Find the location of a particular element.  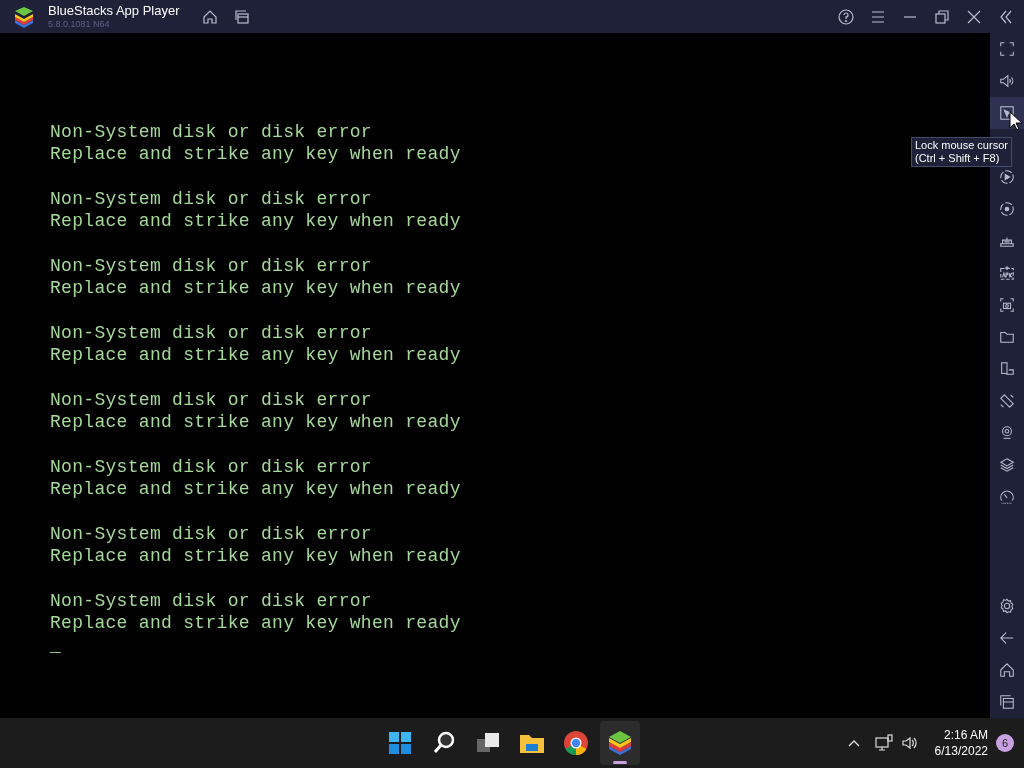

location-pin-icon is located at coordinates (1007, 433).